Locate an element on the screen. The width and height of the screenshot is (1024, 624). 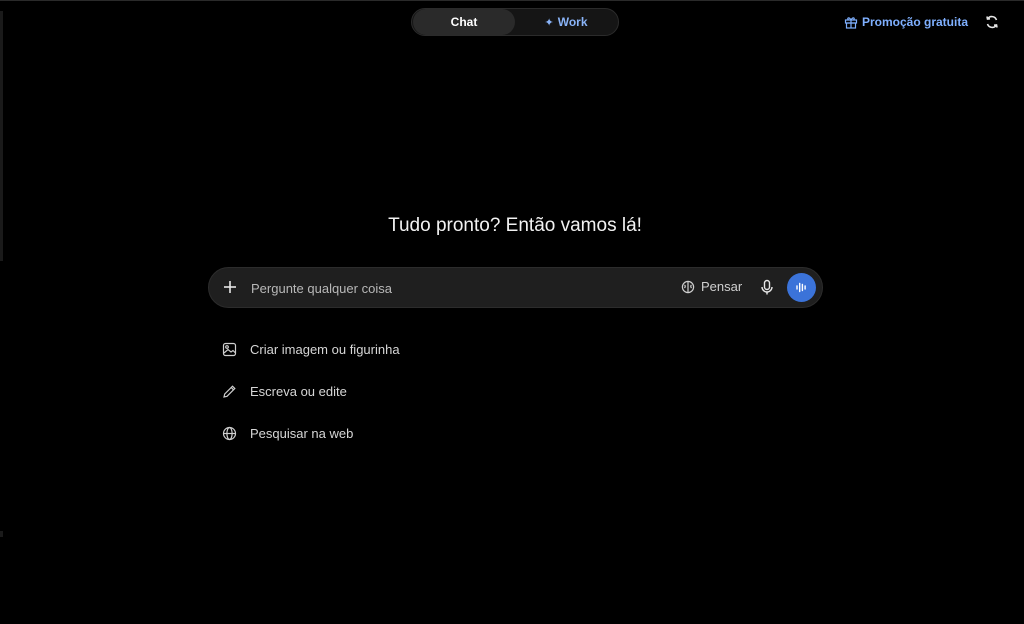
tab-chat: Chat is located at coordinates (464, 22).